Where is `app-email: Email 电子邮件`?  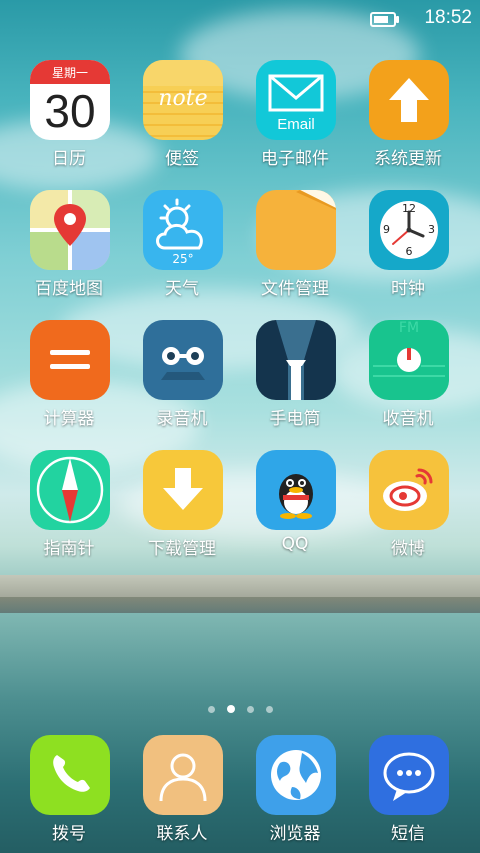
app-email: Email 电子邮件 is located at coordinates (295, 120).